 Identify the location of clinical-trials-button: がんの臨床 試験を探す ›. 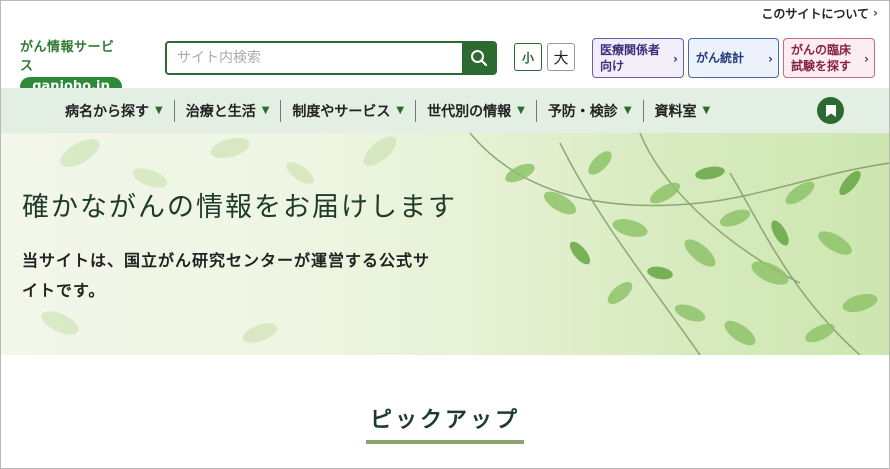
(829, 58).